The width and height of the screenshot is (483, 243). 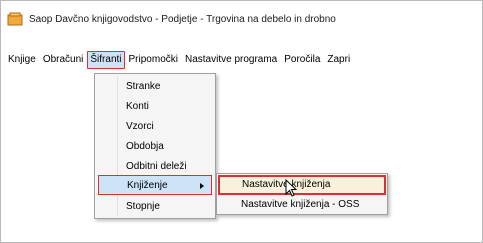 What do you see at coordinates (155, 167) in the screenshot?
I see `menu-item-odbitni-delezi: Odbitni deleži` at bounding box center [155, 167].